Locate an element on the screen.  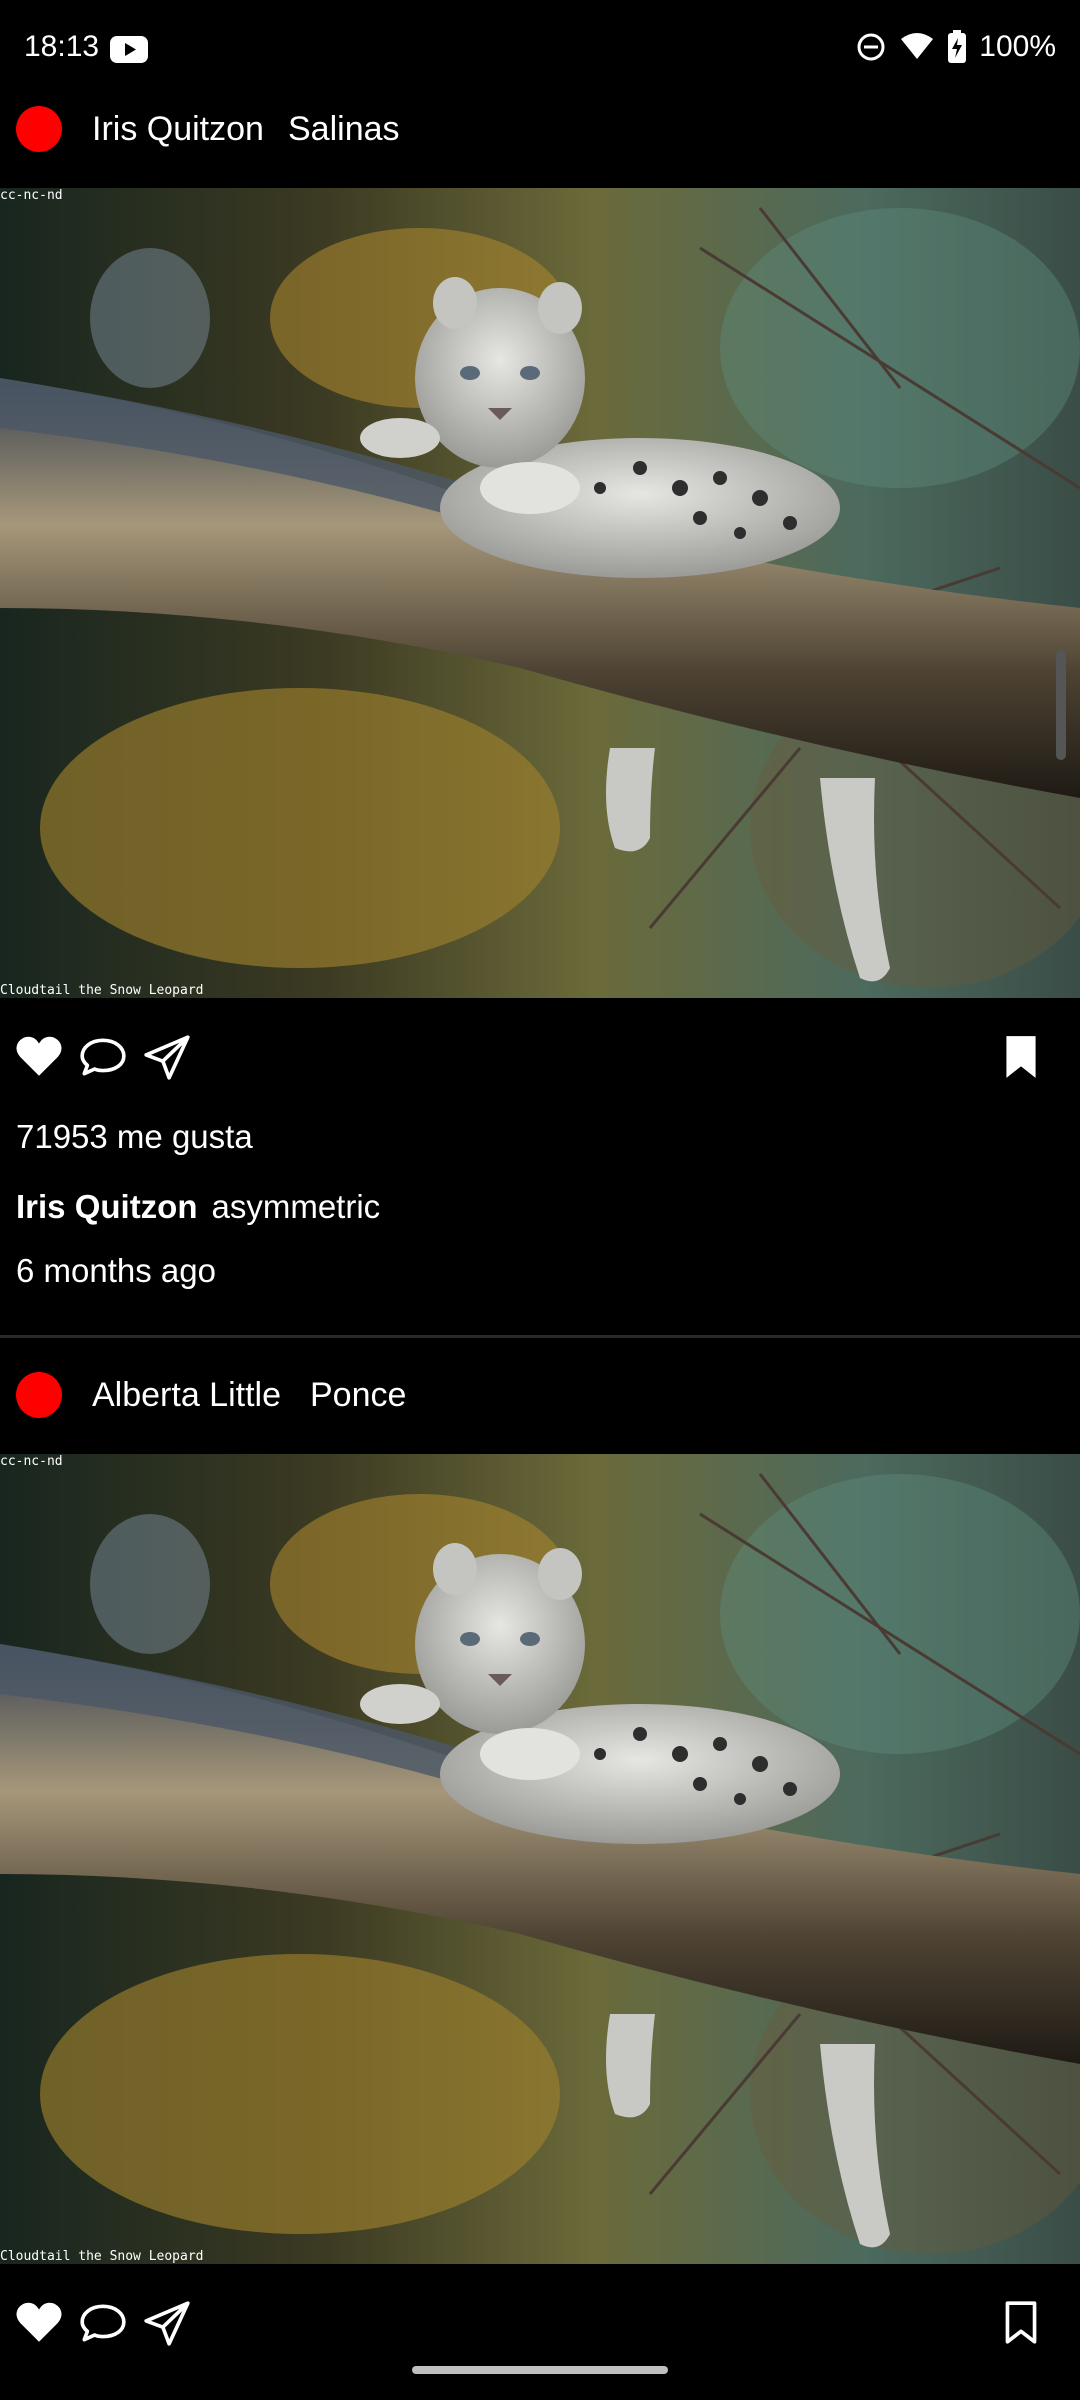
post-timestamp: 6 months ago is located at coordinates (116, 1270).